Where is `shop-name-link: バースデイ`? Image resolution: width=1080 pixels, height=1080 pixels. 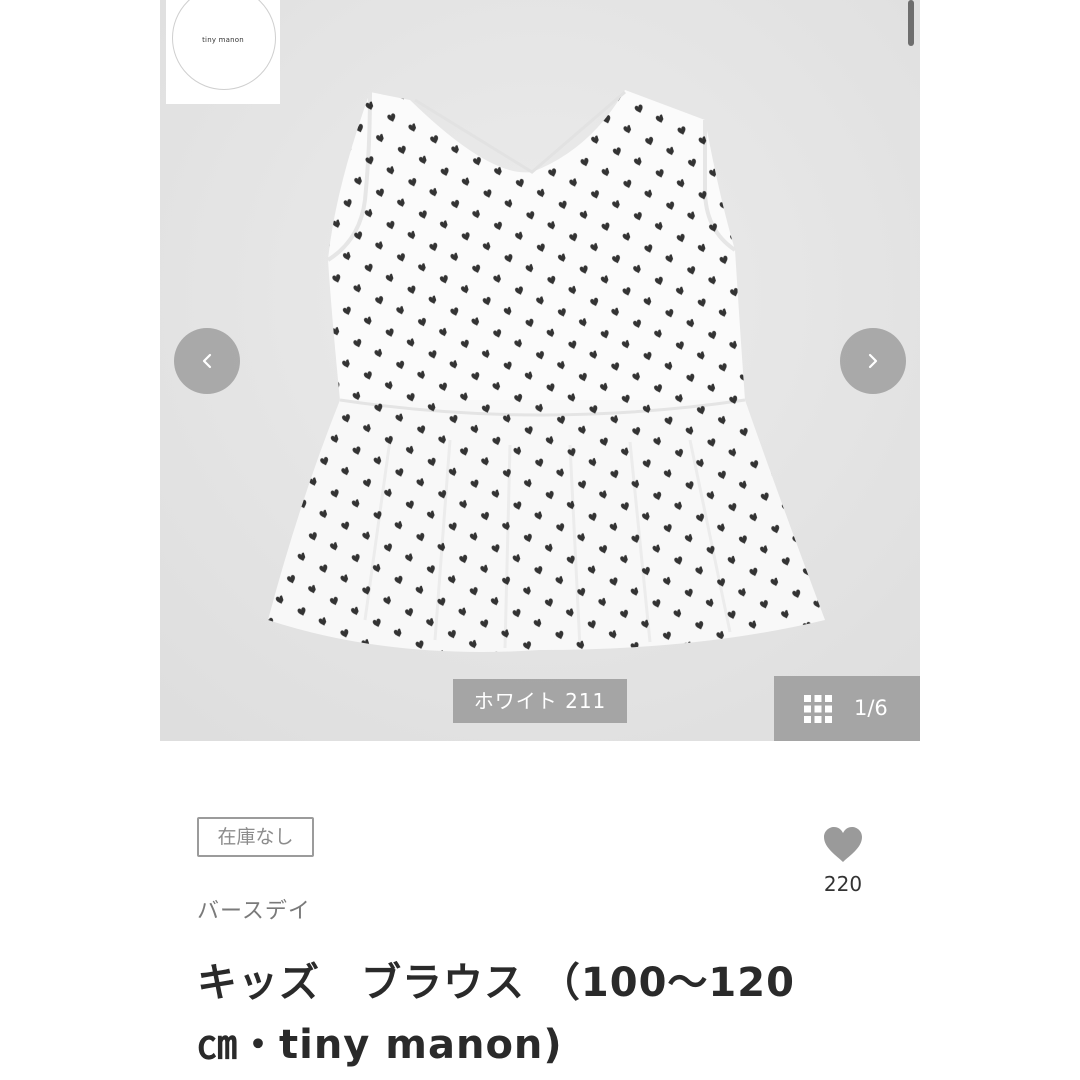
shop-name-link: バースデイ is located at coordinates (254, 909).